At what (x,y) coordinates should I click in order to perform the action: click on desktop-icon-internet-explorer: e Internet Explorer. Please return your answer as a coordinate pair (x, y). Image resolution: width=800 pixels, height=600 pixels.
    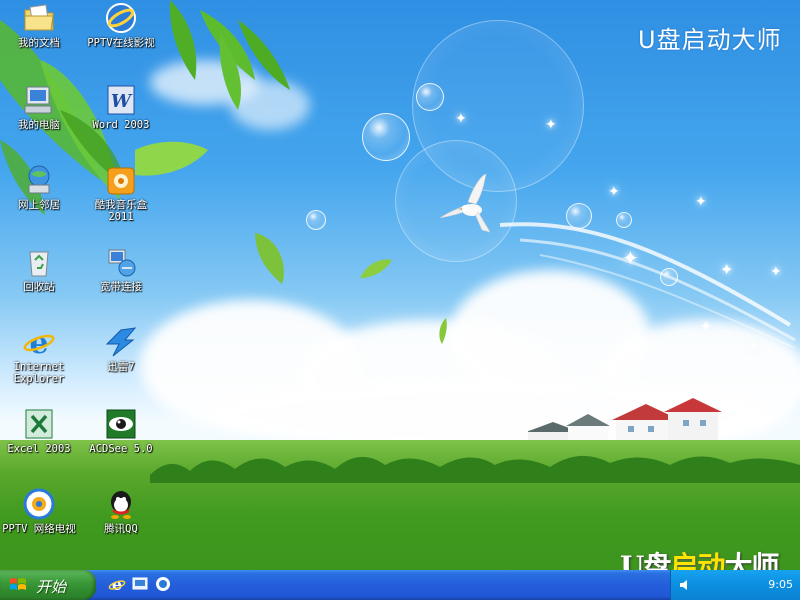
    Looking at the image, I should click on (39, 355).